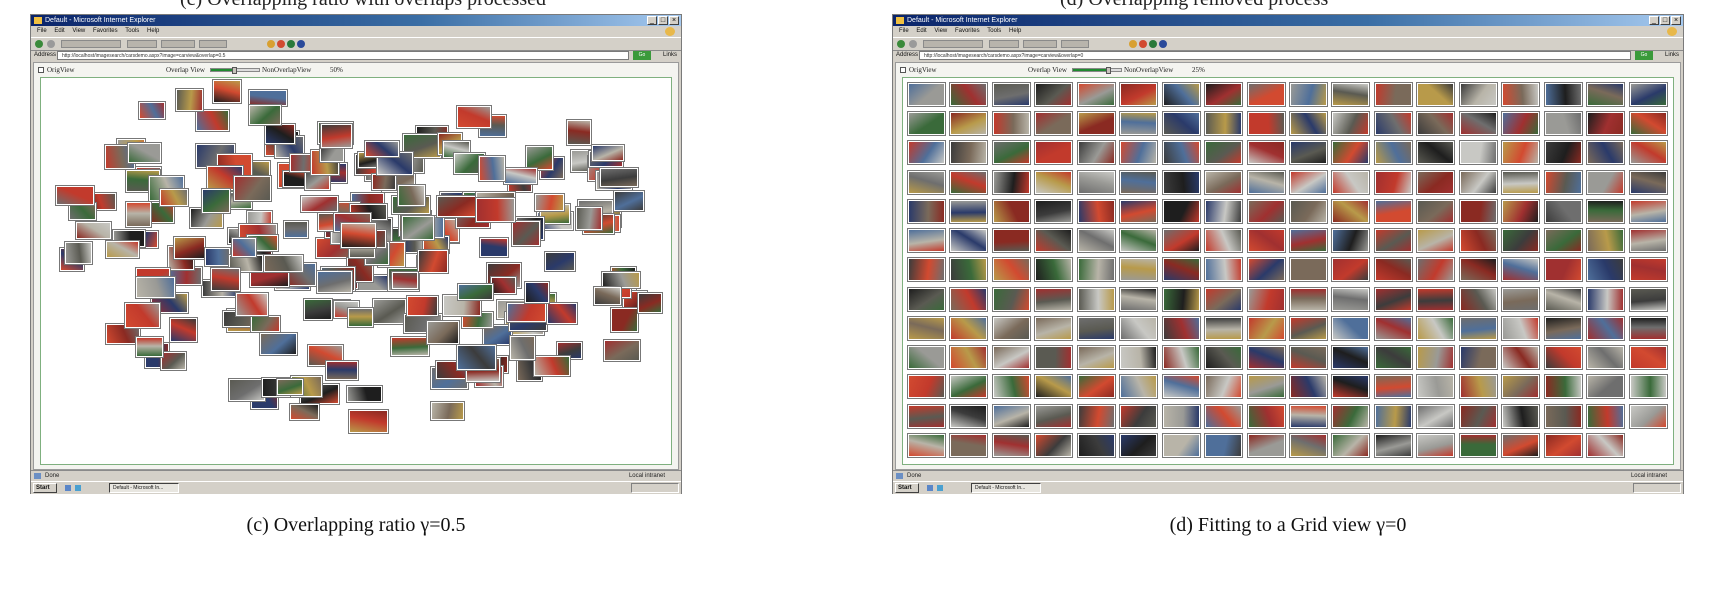 The image size is (1720, 590). Describe the element at coordinates (1672, 55) in the screenshot. I see `links-label: Links` at that location.